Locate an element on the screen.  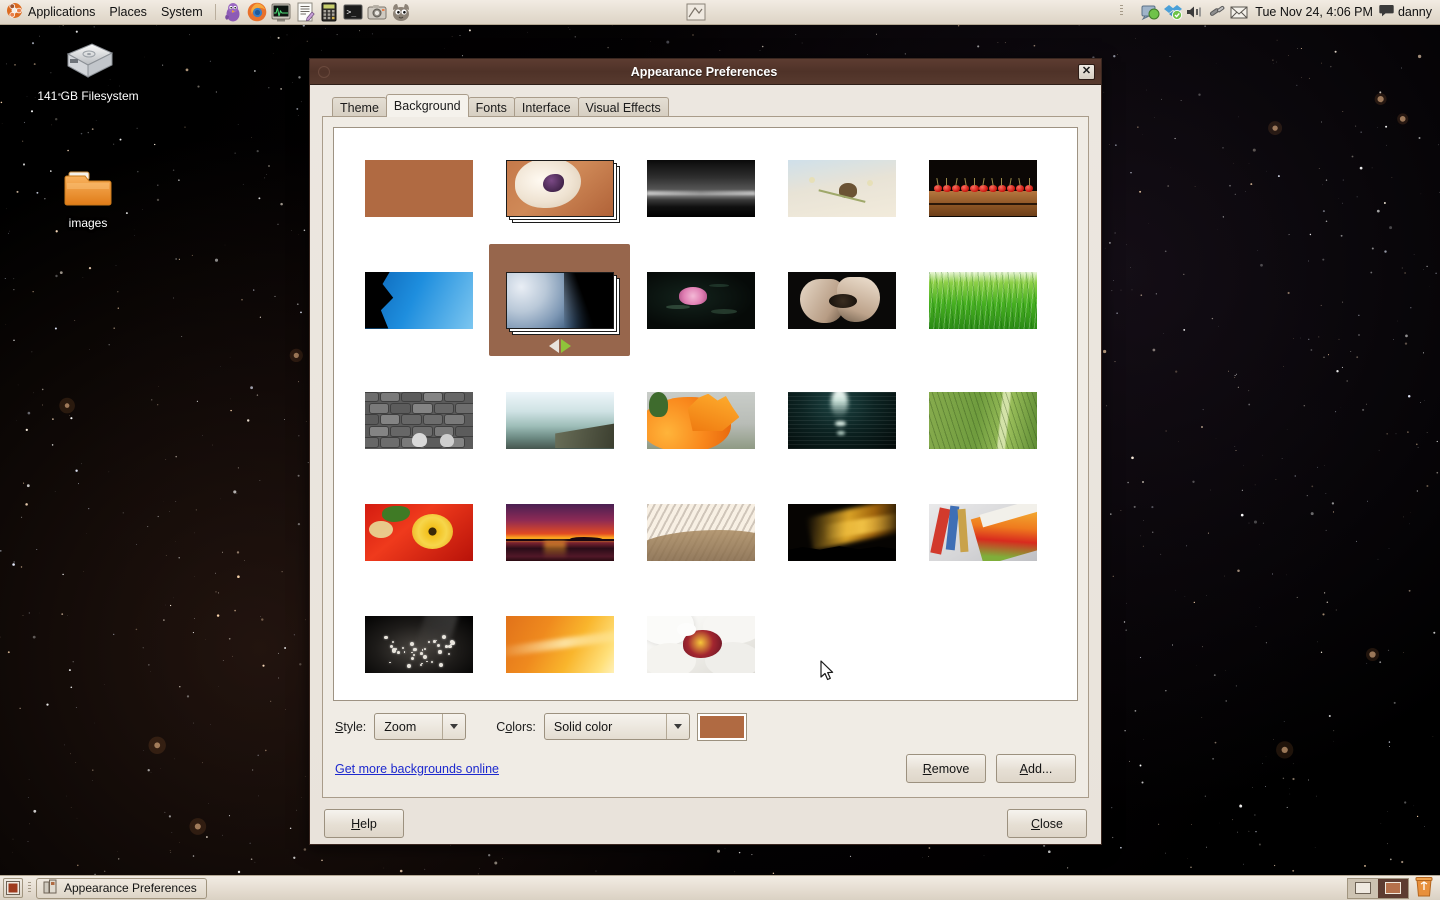
wallpaper-item-orange-gradient is located at coordinates (559, 644).